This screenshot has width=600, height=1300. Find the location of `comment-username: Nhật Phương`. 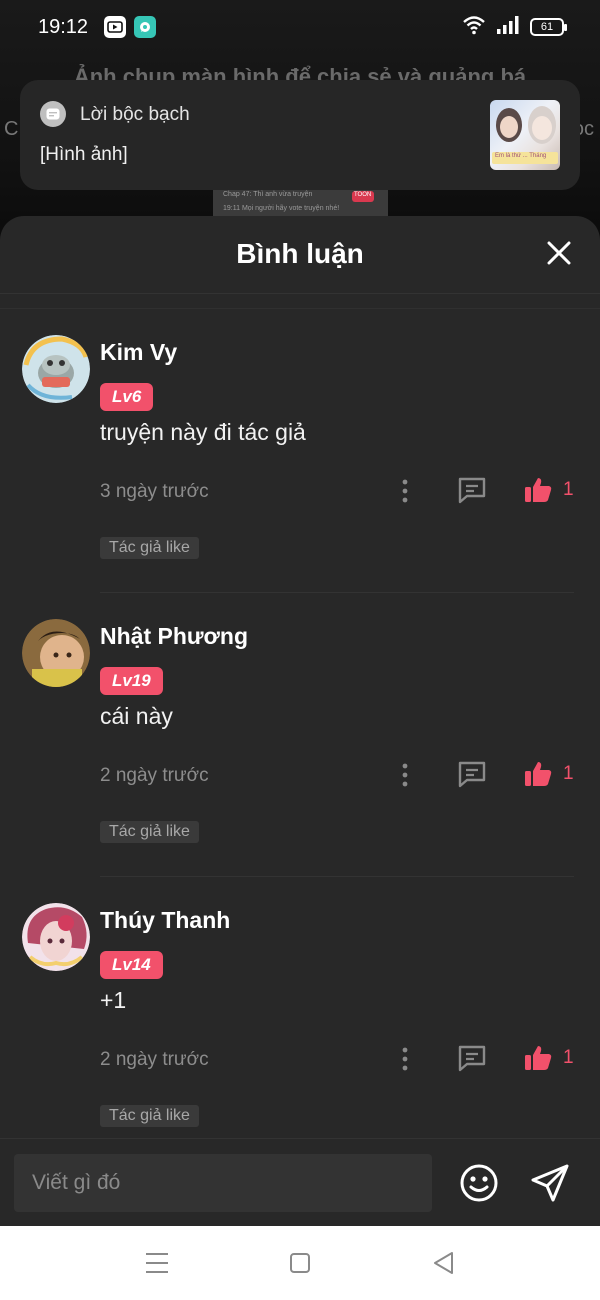

comment-username: Nhật Phương is located at coordinates (174, 636).